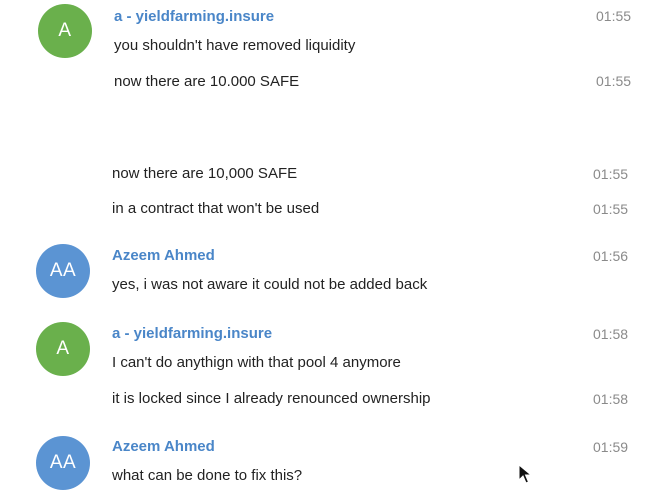 This screenshot has height=498, width=670. What do you see at coordinates (235, 45) in the screenshot?
I see `message-text: you shouldn't have removed liquidity` at bounding box center [235, 45].